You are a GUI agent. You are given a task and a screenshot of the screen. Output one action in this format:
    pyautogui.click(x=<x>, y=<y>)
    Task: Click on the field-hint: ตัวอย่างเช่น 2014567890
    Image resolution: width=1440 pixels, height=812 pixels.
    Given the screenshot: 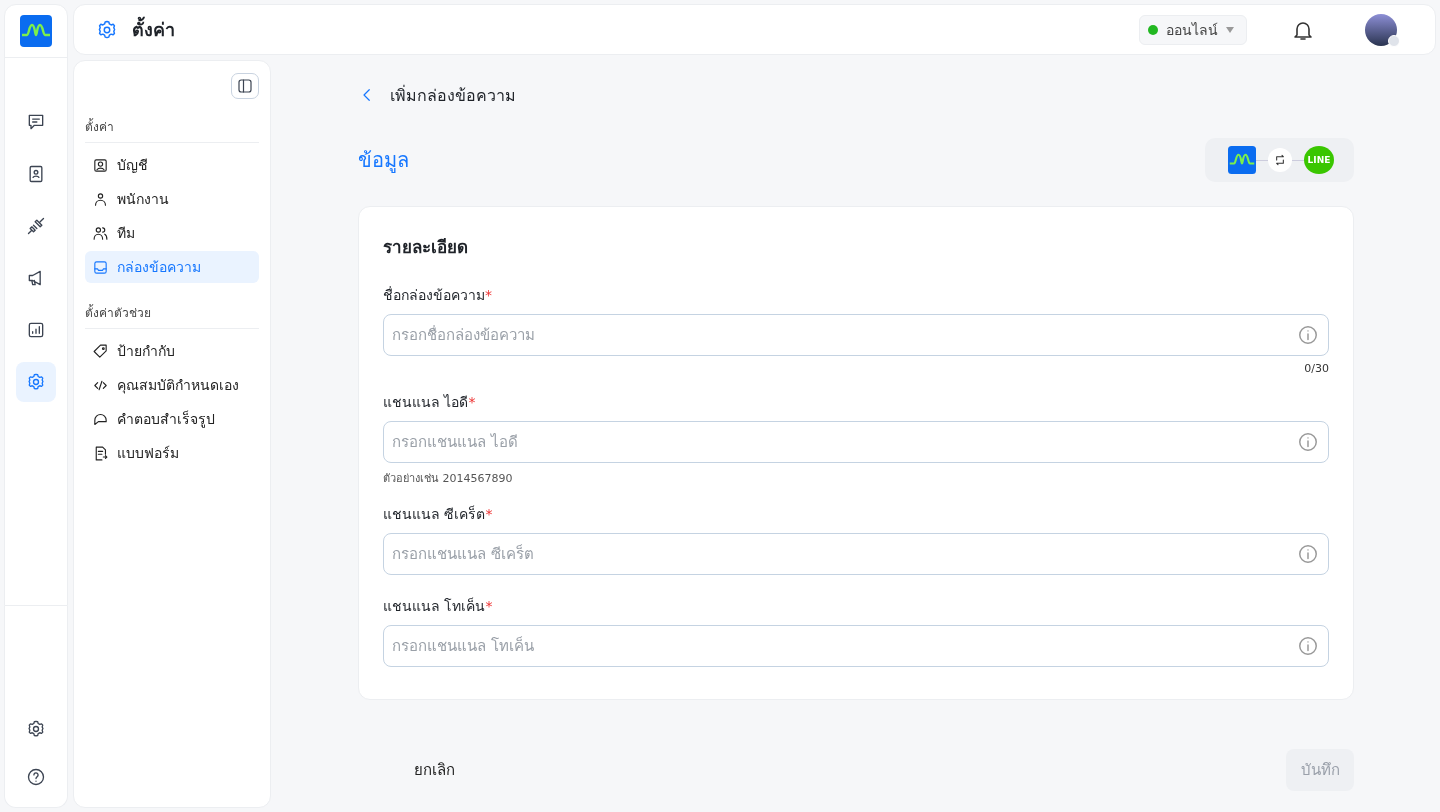 What is the action you would take?
    pyautogui.click(x=448, y=479)
    